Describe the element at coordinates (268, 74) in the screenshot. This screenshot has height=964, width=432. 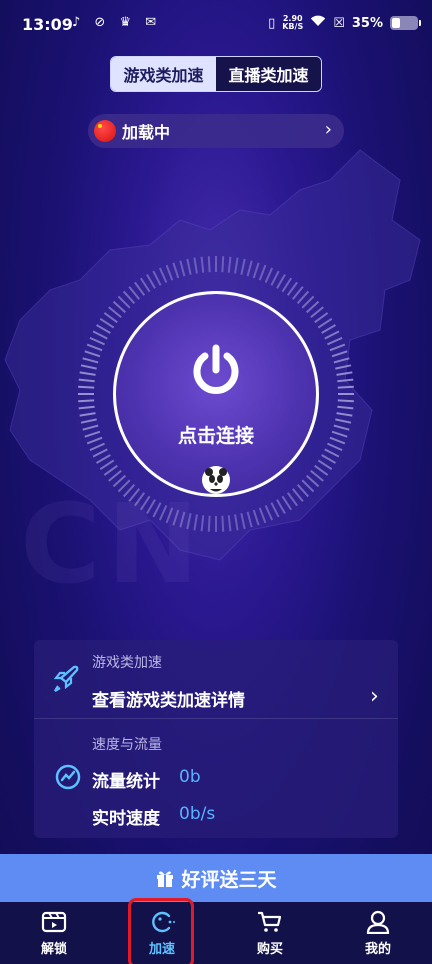
I see `tab-live-acceleration: 直播类加速` at that location.